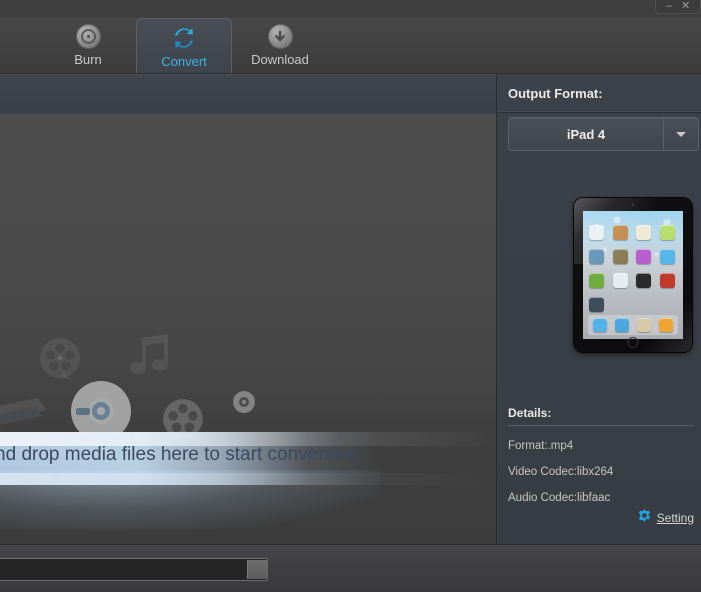 Image resolution: width=701 pixels, height=592 pixels. Describe the element at coordinates (257, 569) in the screenshot. I see `browse-folder-button` at that location.